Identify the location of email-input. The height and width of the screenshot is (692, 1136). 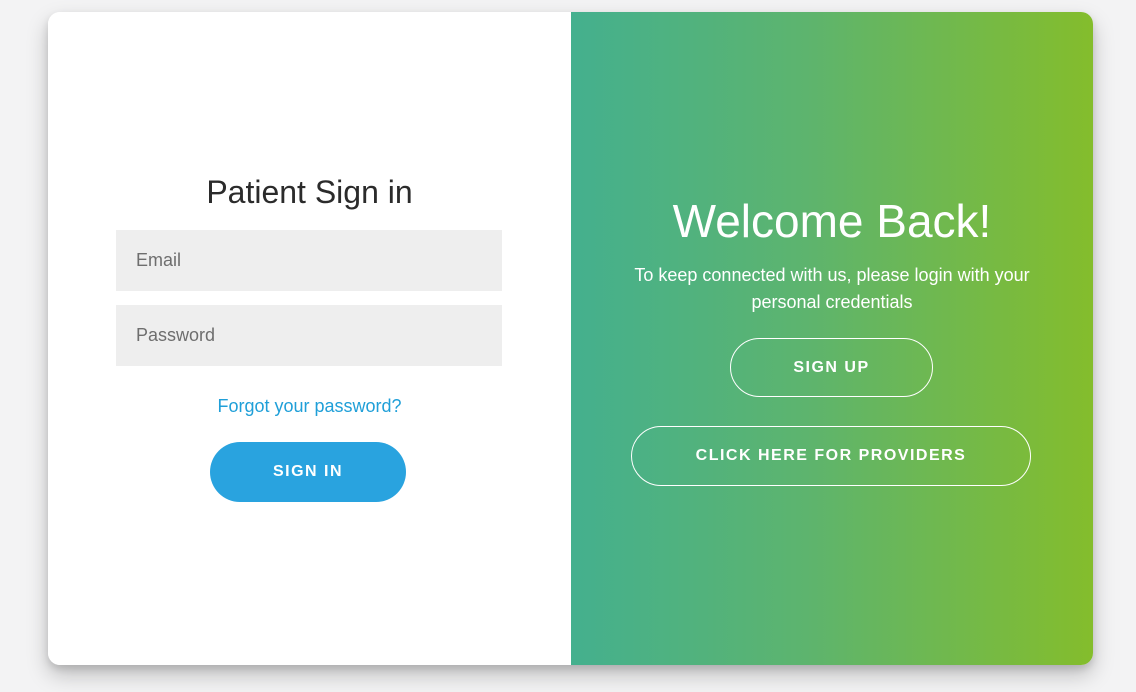
(309, 260).